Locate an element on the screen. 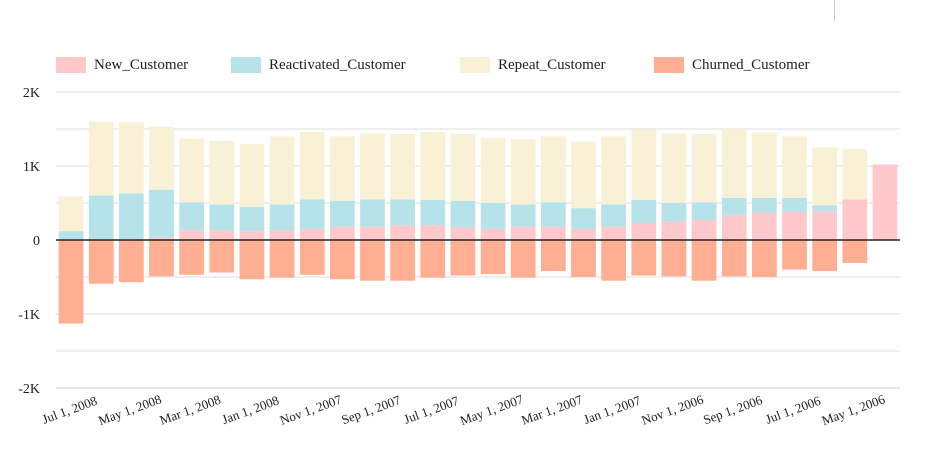  legend-label: Repeat_Customer is located at coordinates (552, 64).